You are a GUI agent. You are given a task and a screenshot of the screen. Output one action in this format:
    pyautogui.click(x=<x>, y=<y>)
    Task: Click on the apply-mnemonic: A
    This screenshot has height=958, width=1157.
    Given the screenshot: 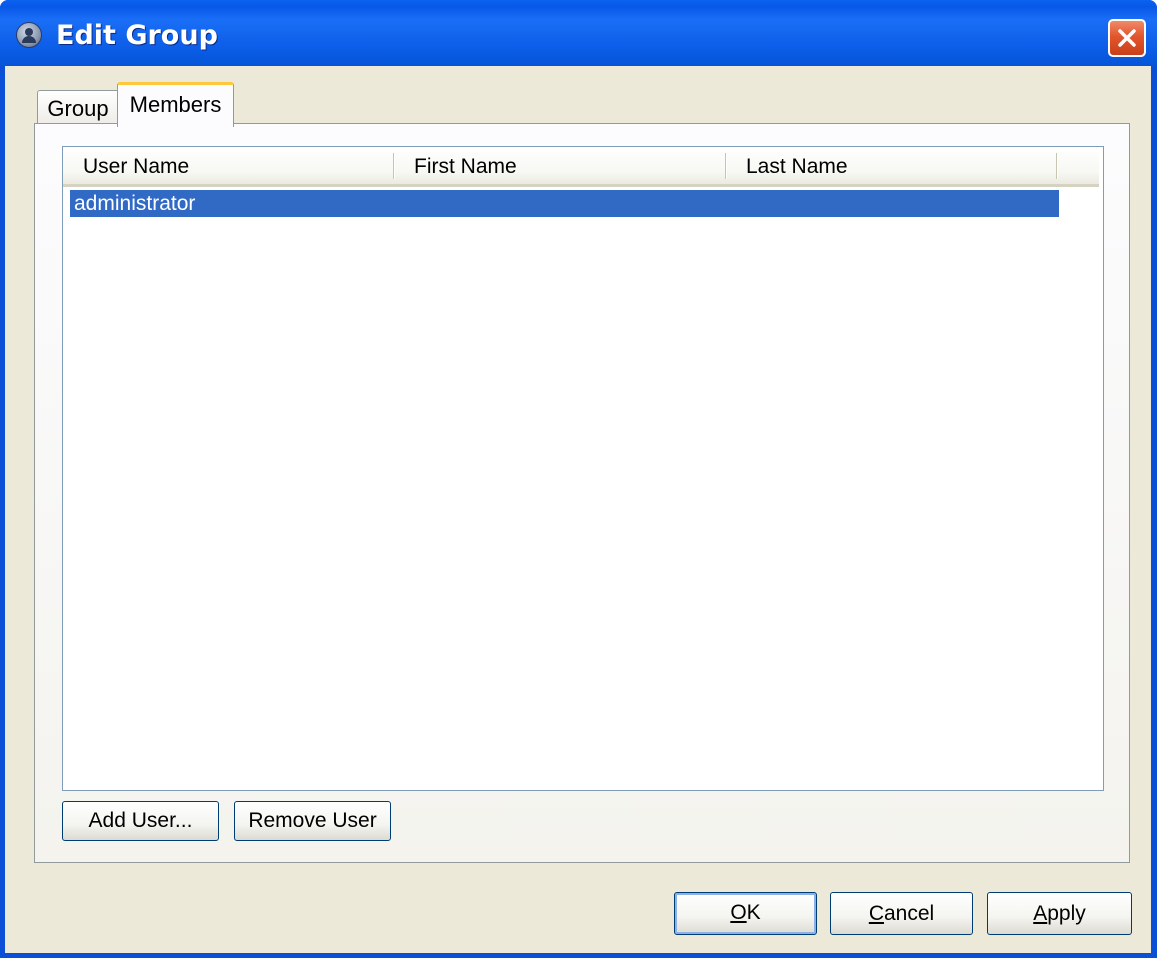 What is the action you would take?
    pyautogui.click(x=1040, y=913)
    